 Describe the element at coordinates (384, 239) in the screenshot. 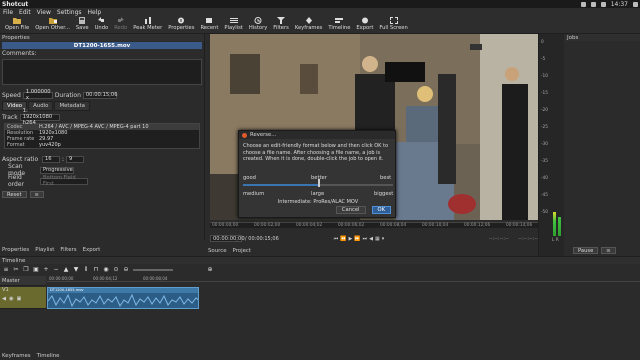

I see `zoom-icon: ▾` at that location.